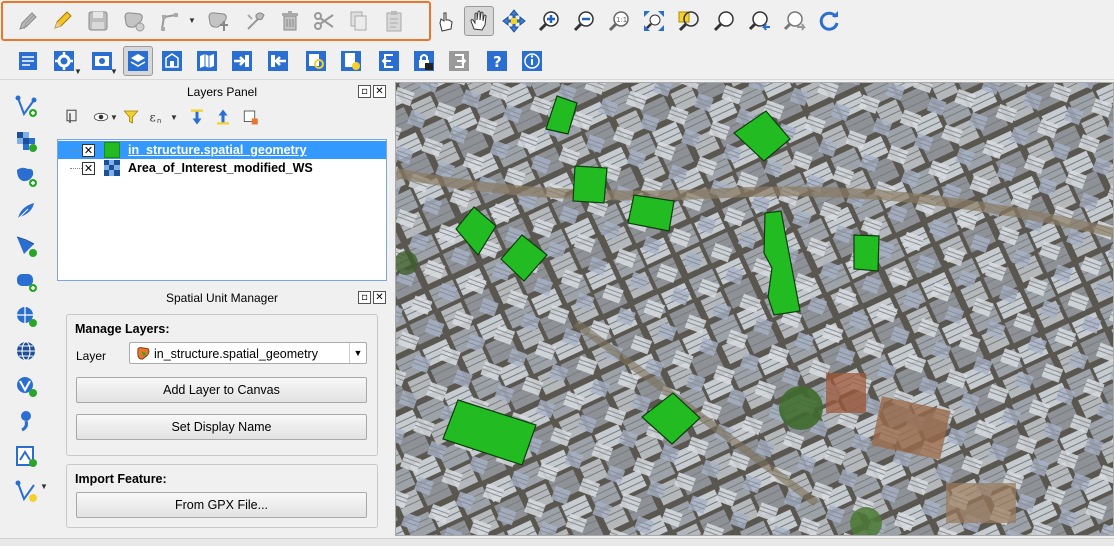 This screenshot has height=546, width=1114. What do you see at coordinates (795, 21) in the screenshot?
I see `zoom-next-icon` at bounding box center [795, 21].